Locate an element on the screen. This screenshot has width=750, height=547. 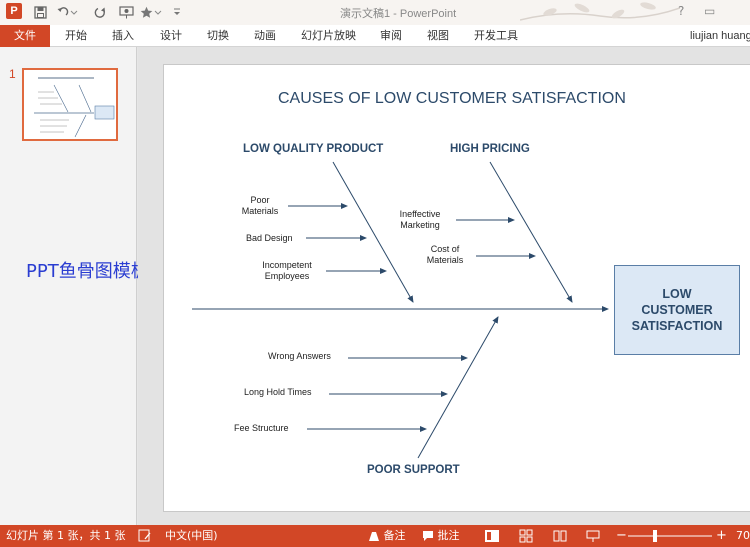
tab-developer: 开发工具 is located at coordinates (496, 36).